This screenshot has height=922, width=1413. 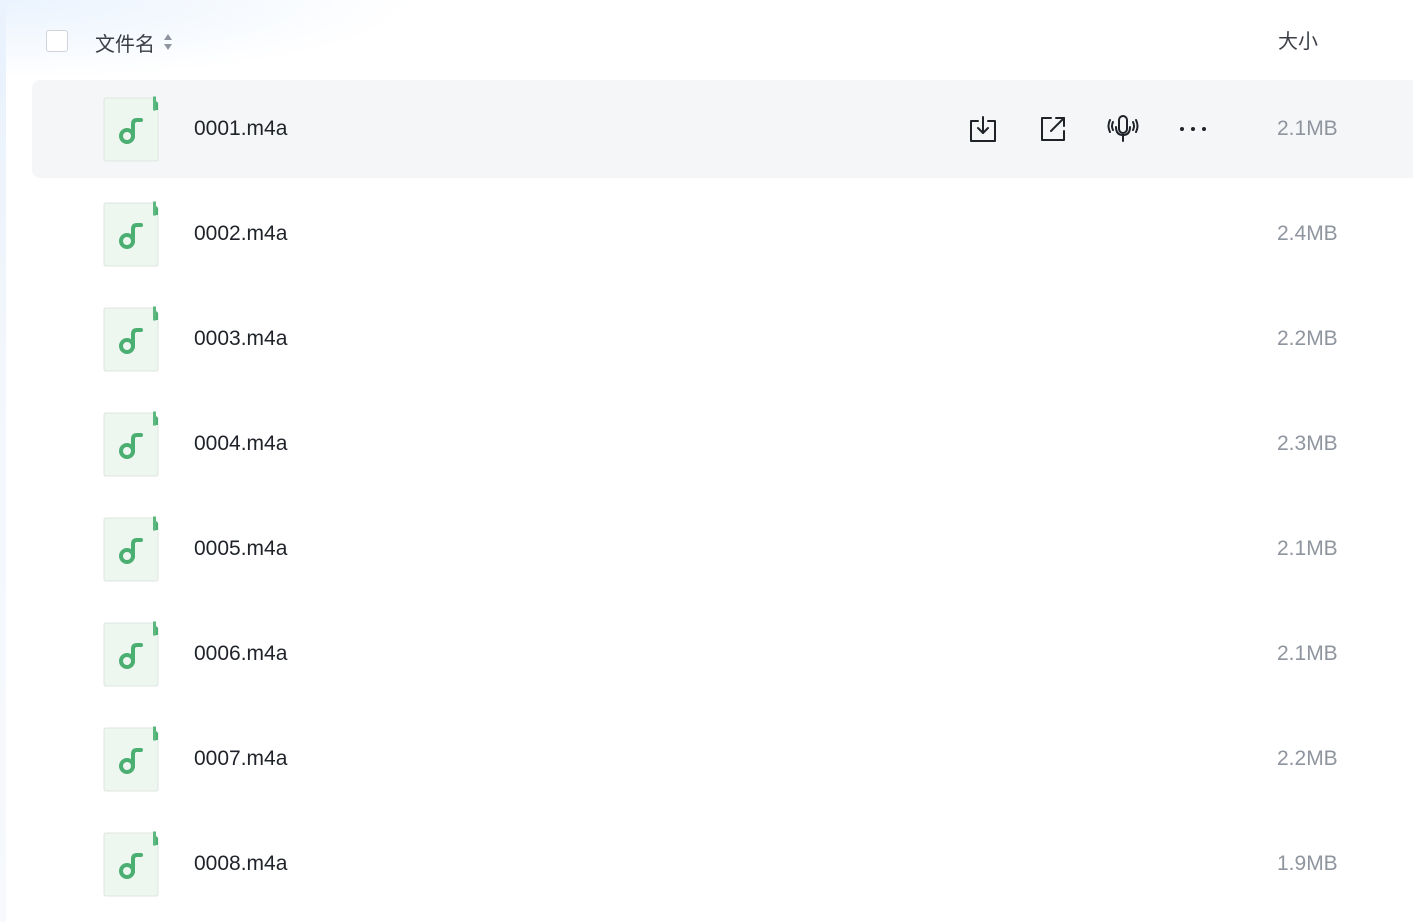 I want to click on file-size: 2.3MB, so click(x=1307, y=443).